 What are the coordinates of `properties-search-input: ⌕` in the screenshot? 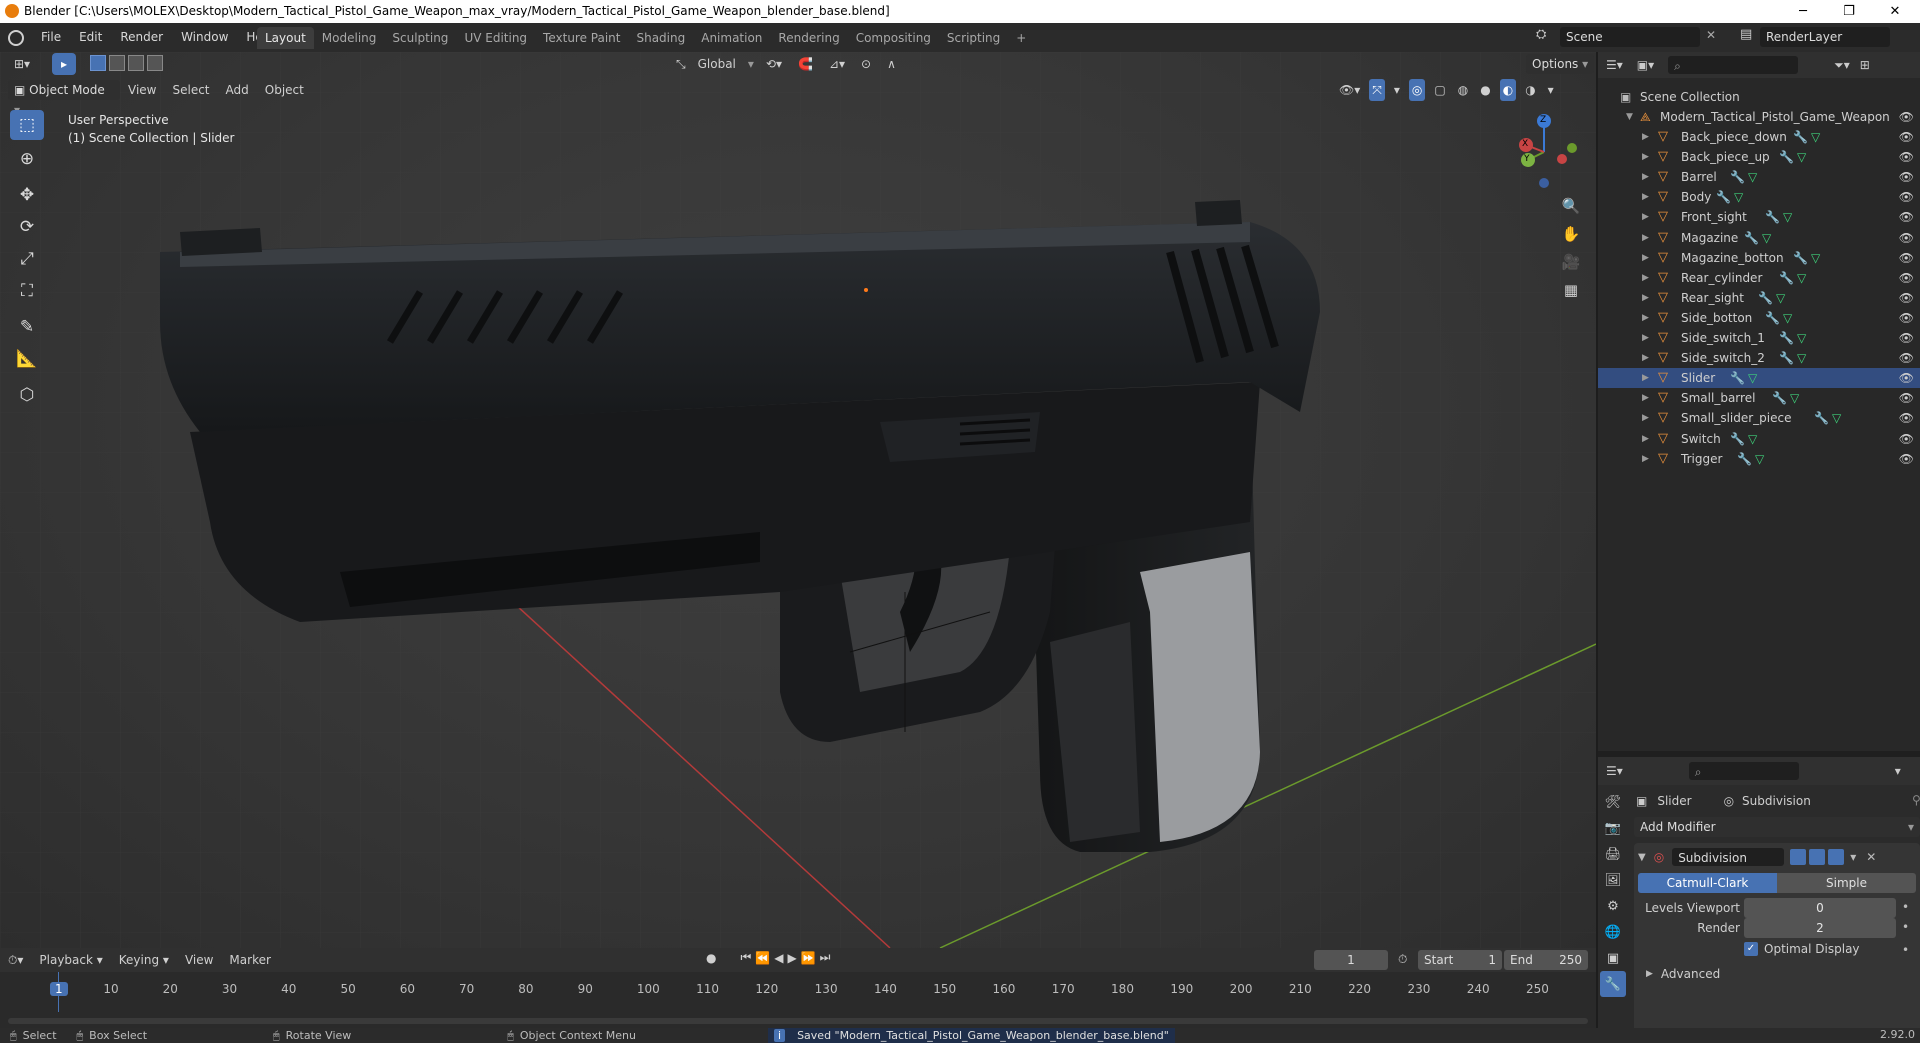 It's located at (1743, 771).